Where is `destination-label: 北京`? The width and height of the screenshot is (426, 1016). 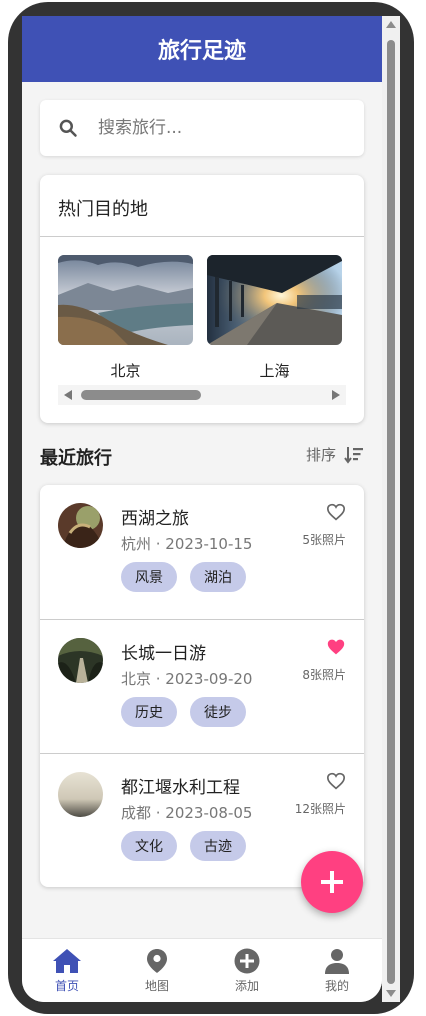
destination-label: 北京 is located at coordinates (125, 371).